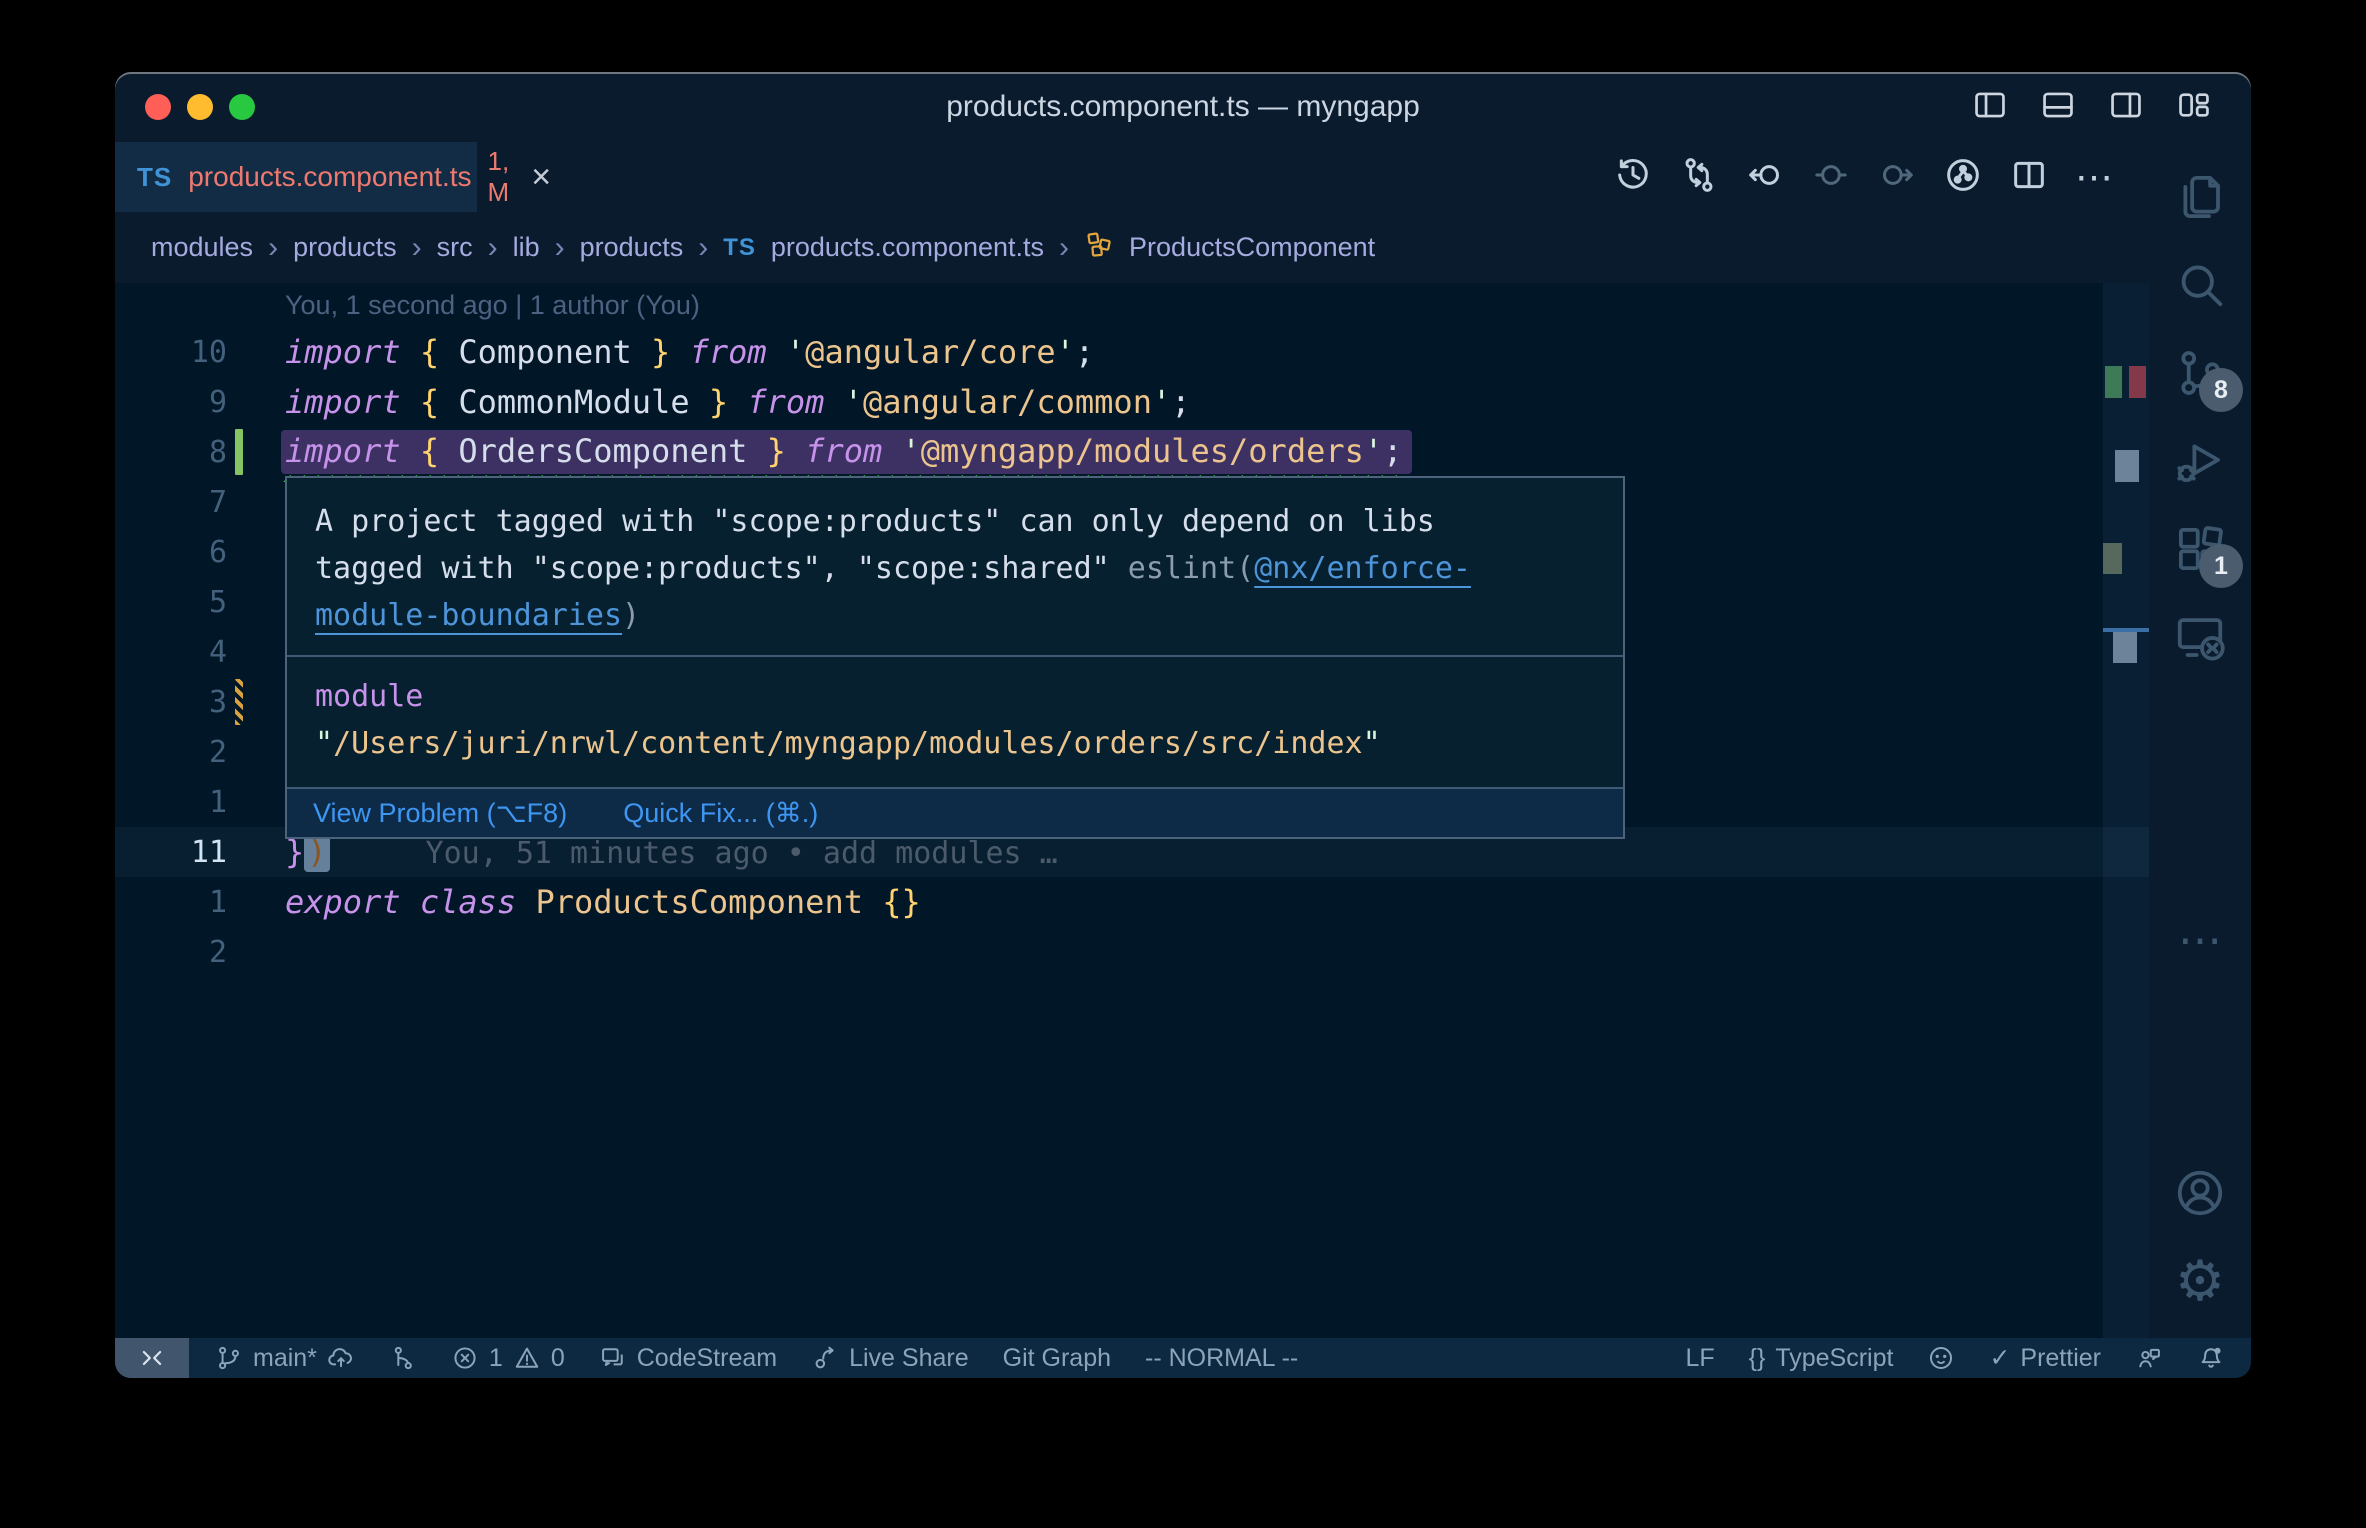 The width and height of the screenshot is (2366, 1528). Describe the element at coordinates (1633, 177) in the screenshot. I see `timeline-history-icon` at that location.